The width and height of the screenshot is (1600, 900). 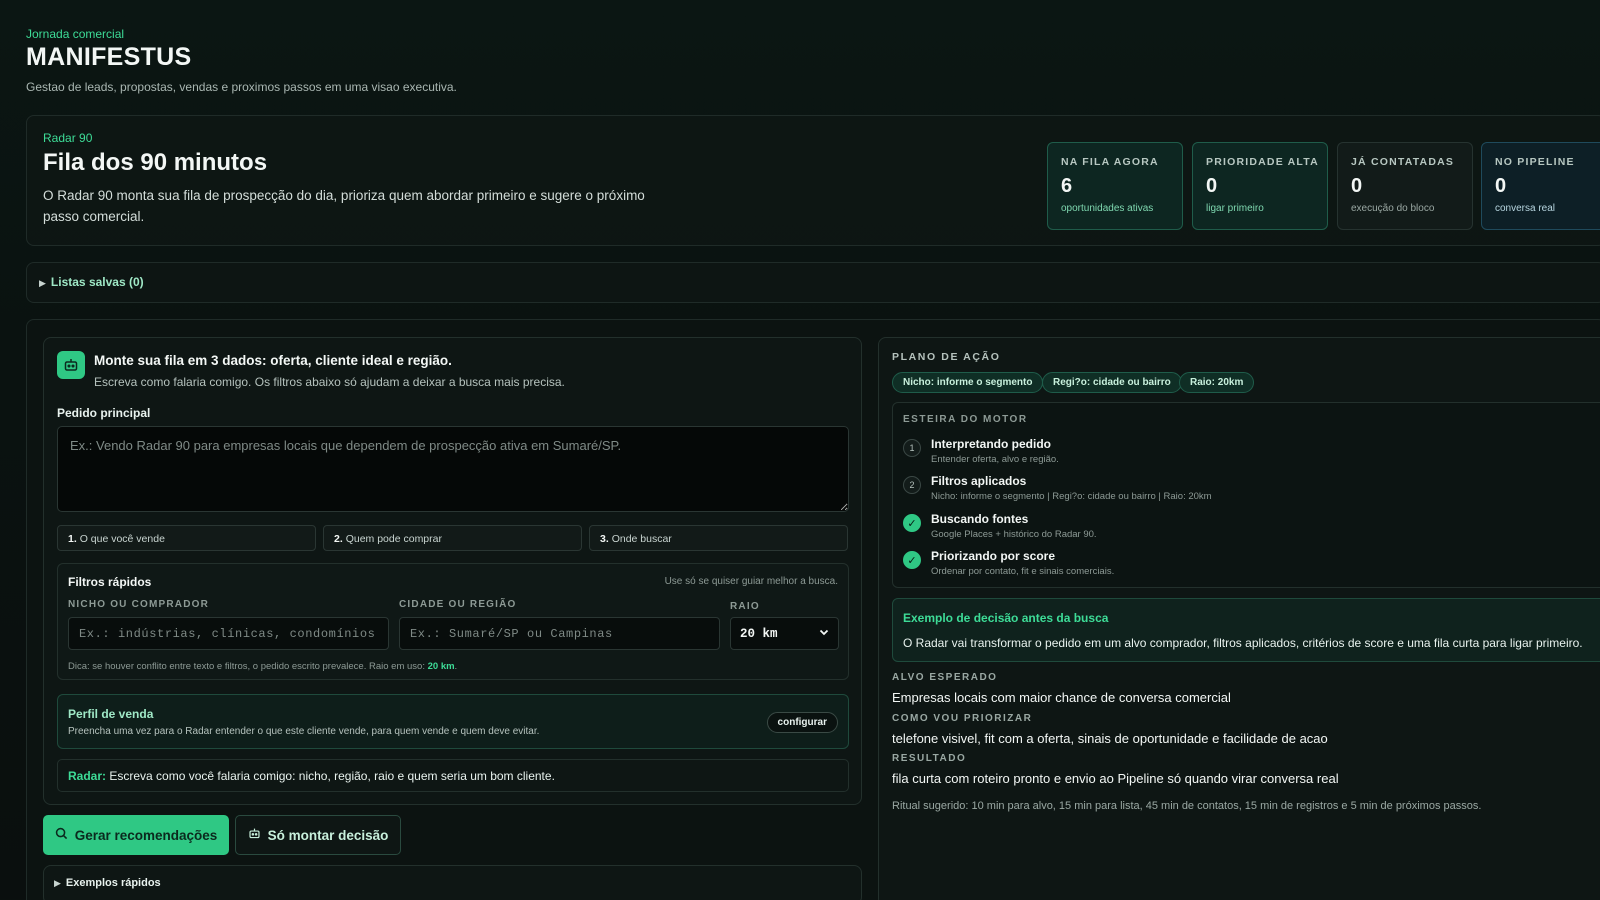 What do you see at coordinates (1405, 186) in the screenshot?
I see `stat-contacted: JÁ CONTATADAS 0 execução do bloco` at bounding box center [1405, 186].